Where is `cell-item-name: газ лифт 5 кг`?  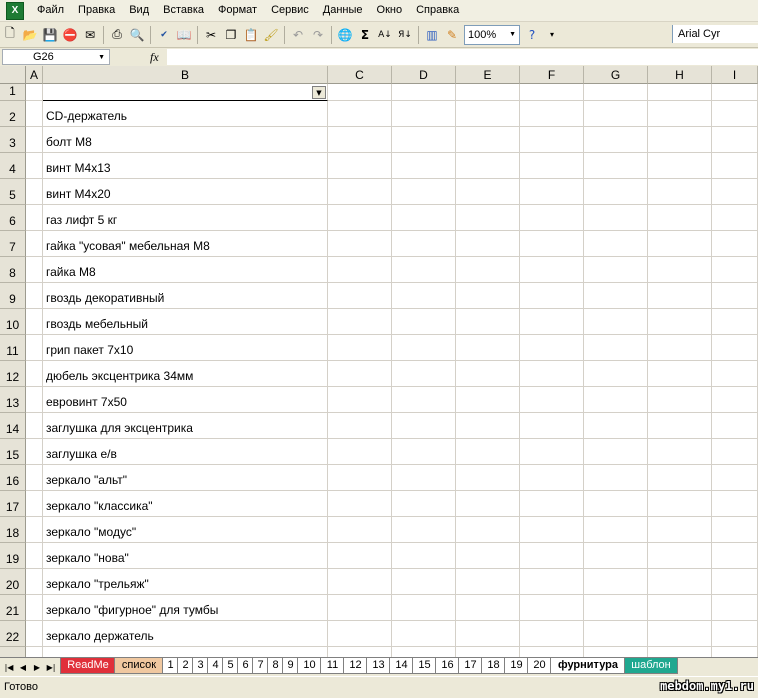
cell-item-name: газ лифт 5 кг is located at coordinates (185, 218).